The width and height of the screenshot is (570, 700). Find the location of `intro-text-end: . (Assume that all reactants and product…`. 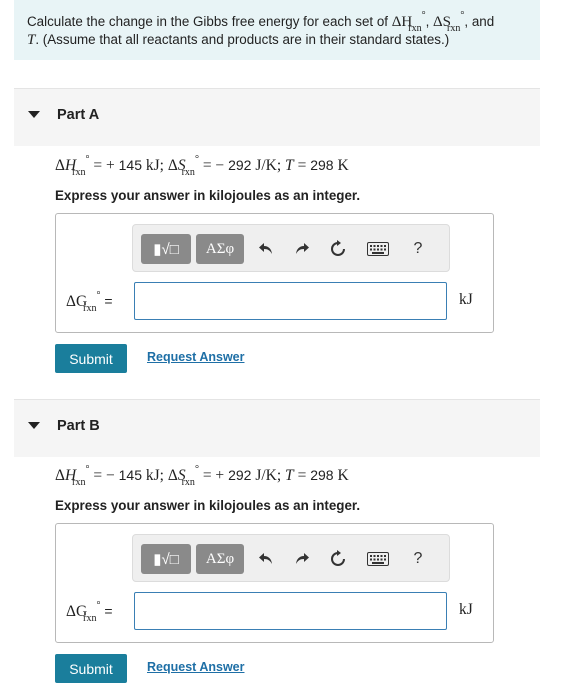

intro-text-end: . (Assume that all reactants and product… is located at coordinates (242, 39).